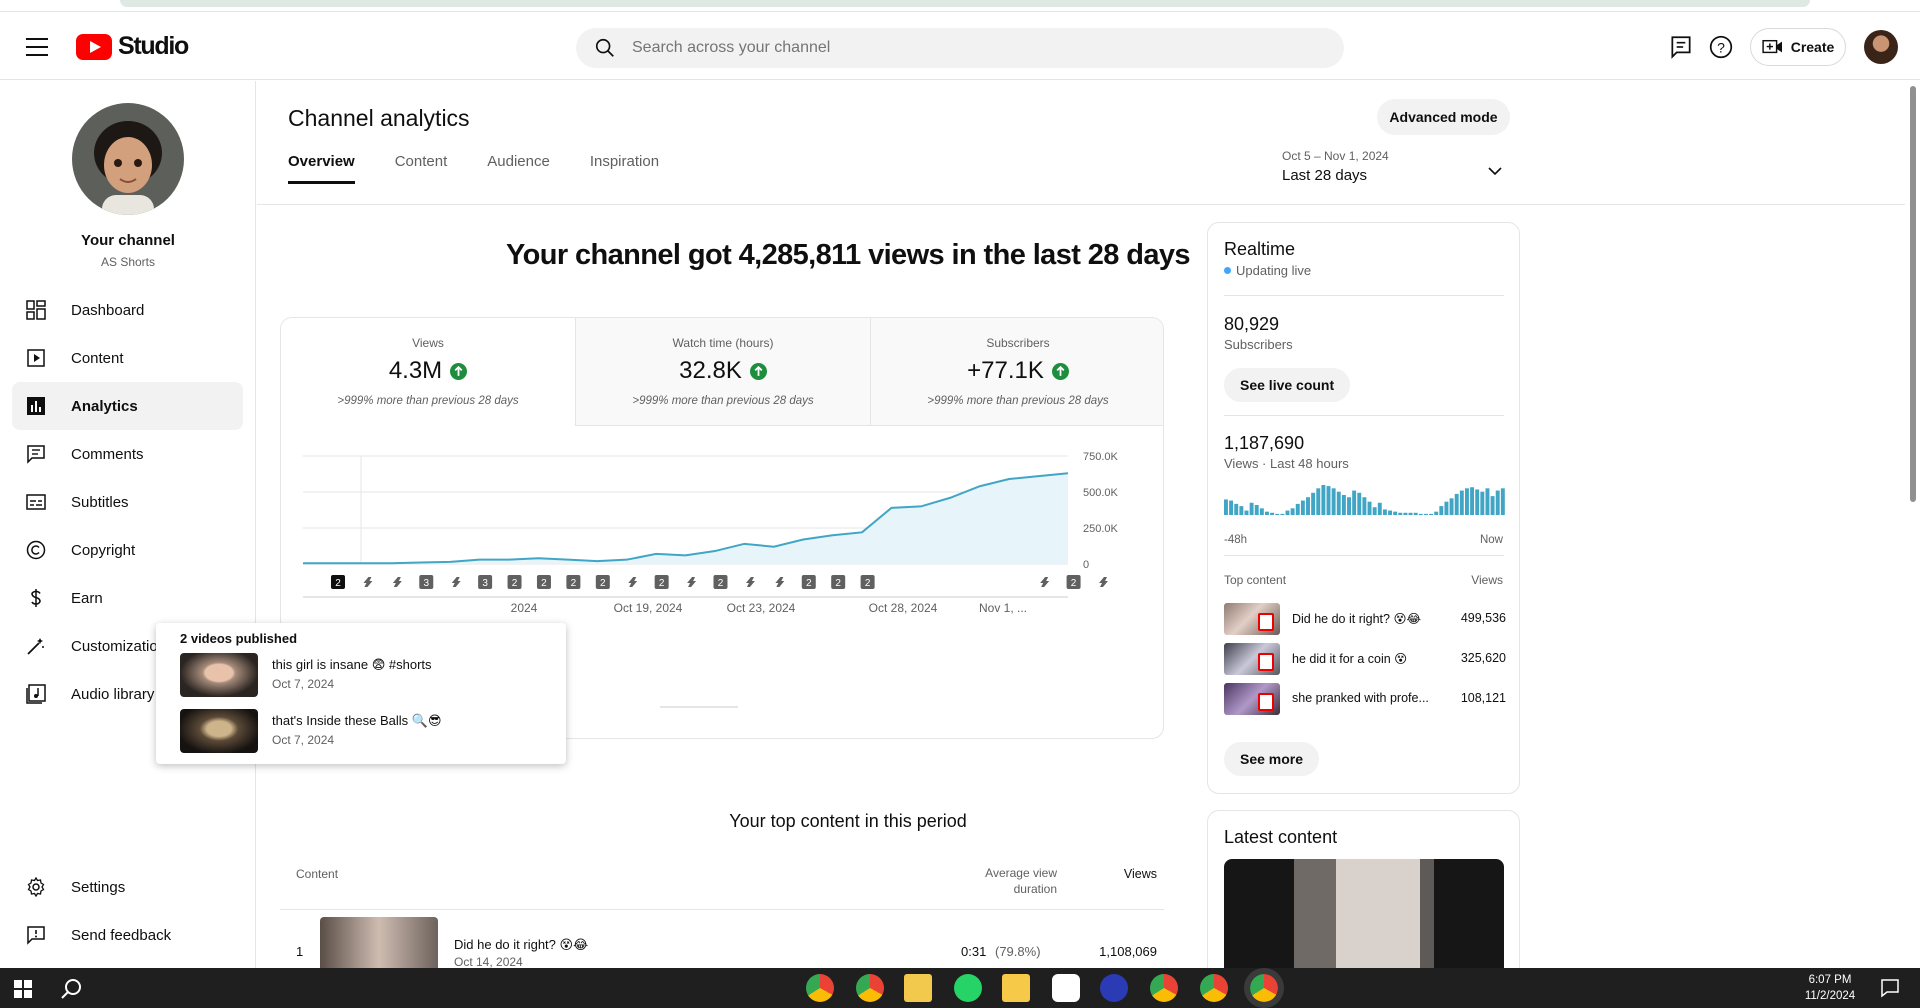 Image resolution: width=1920 pixels, height=1008 pixels. Describe the element at coordinates (23, 989) in the screenshot. I see `windows-start-icon` at that location.